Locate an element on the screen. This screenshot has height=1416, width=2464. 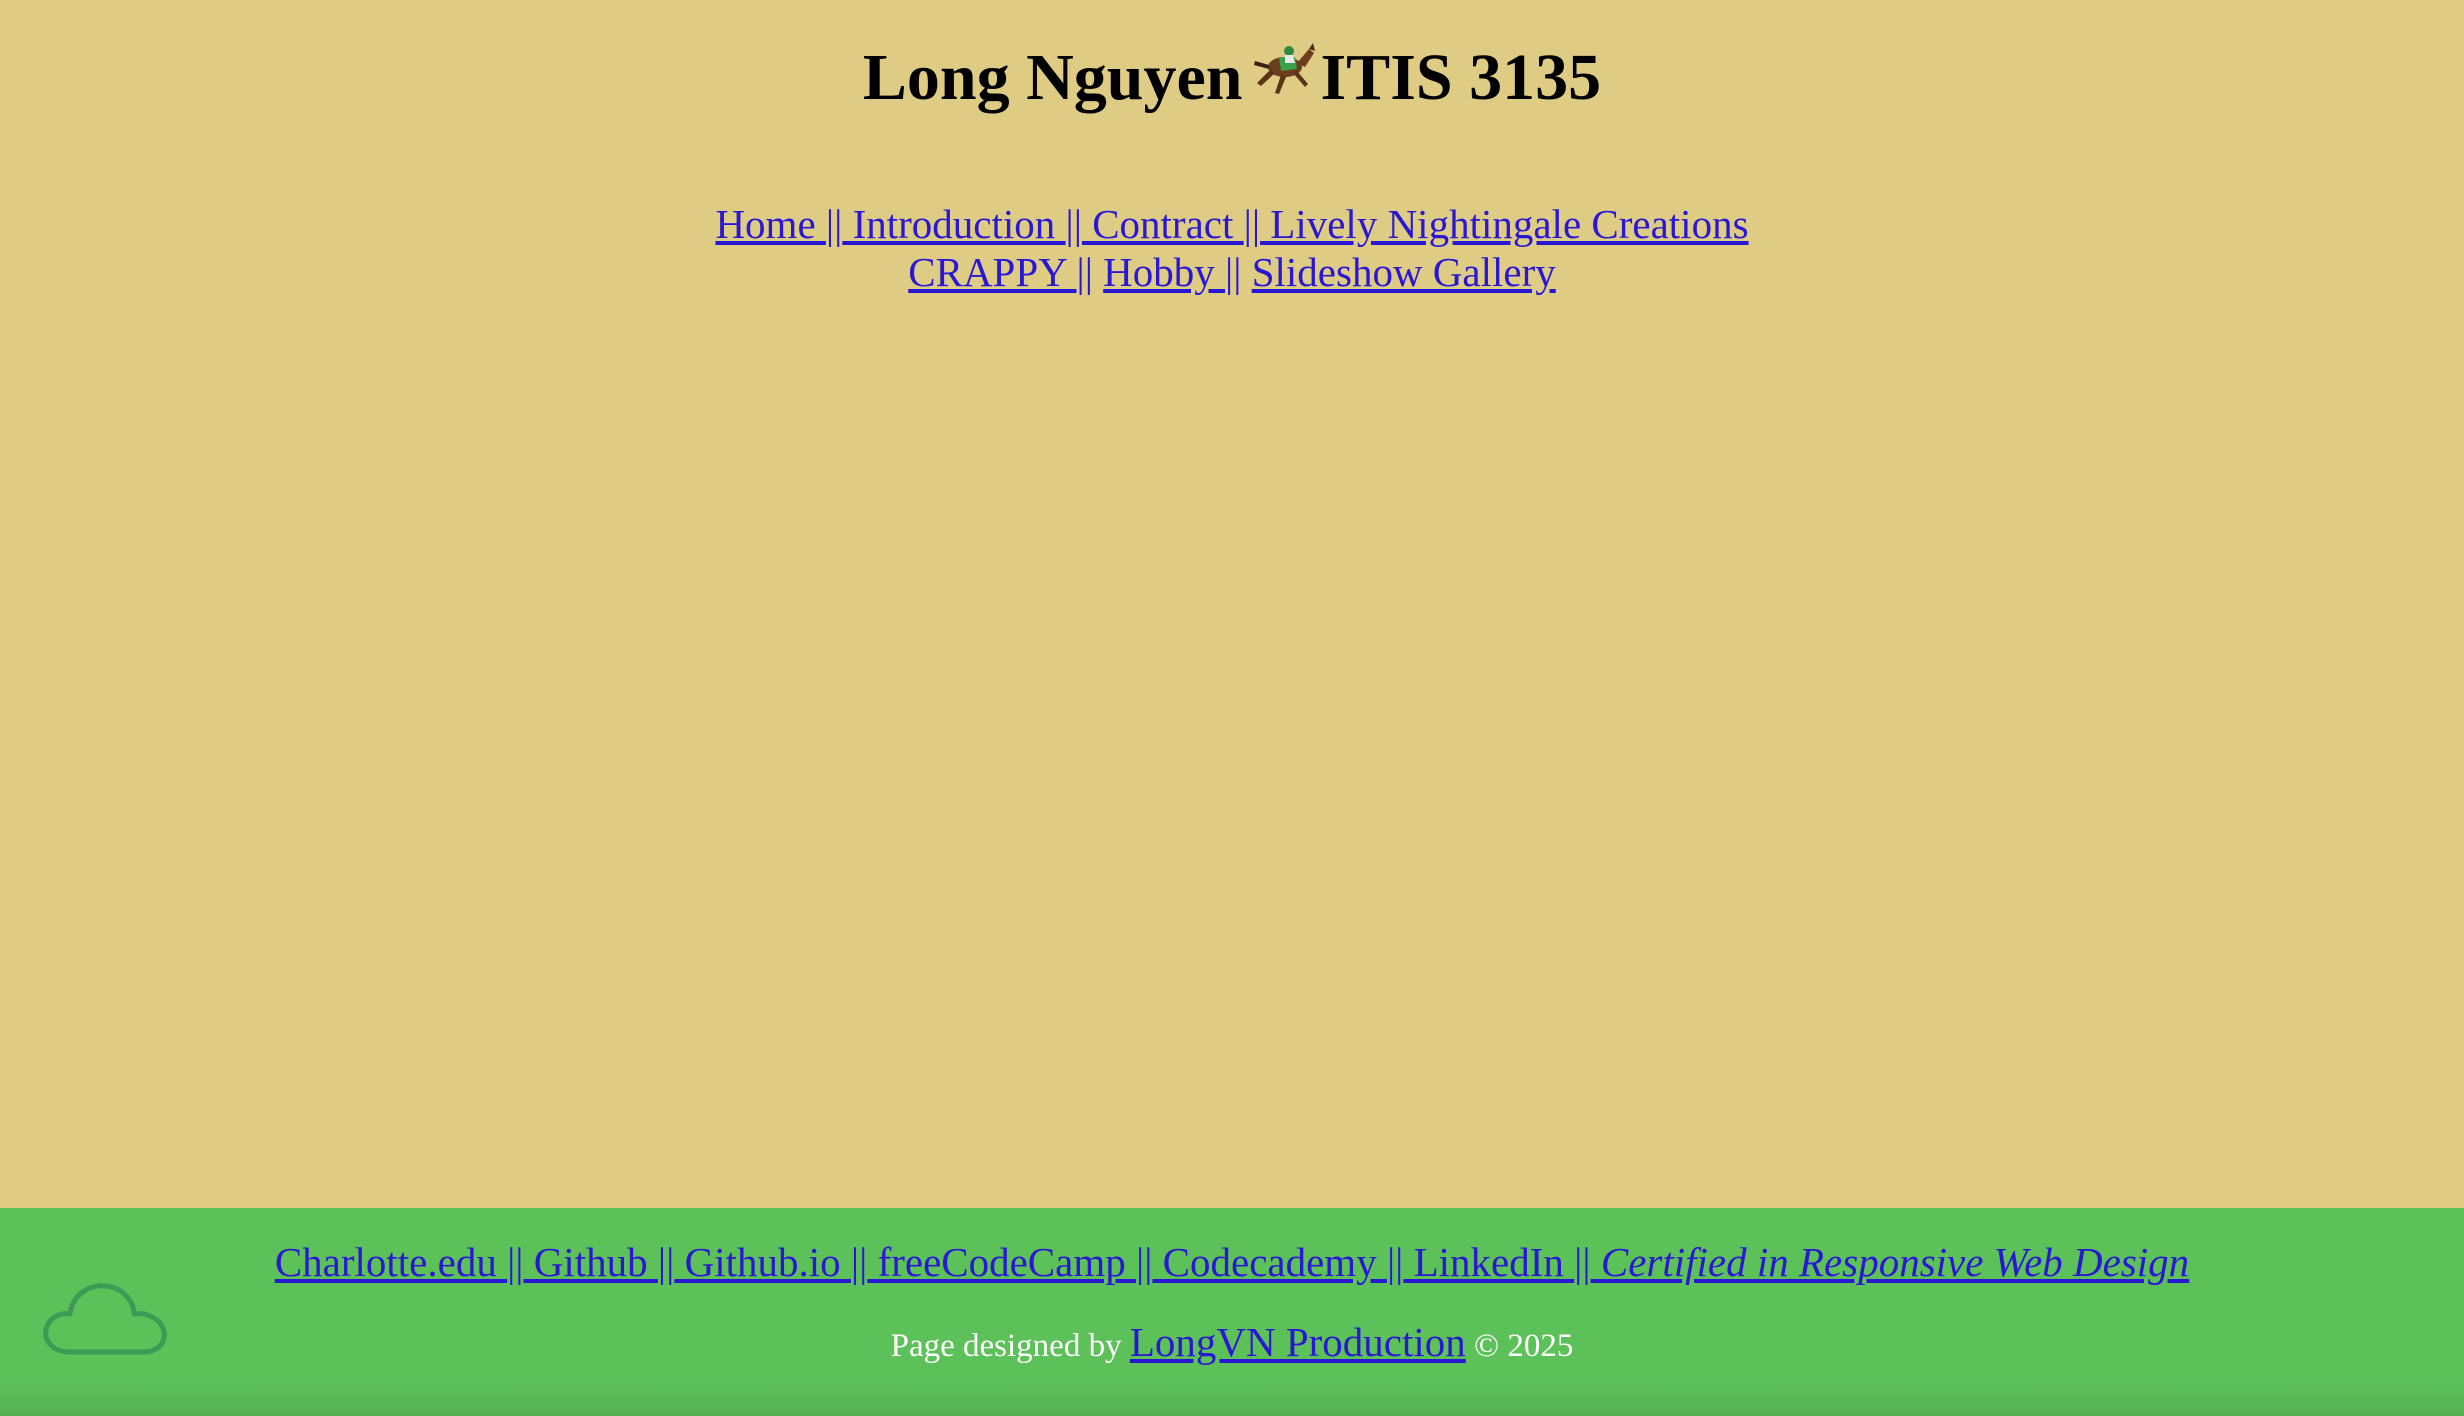
credit-copyright: © 2025 is located at coordinates (1519, 1346).